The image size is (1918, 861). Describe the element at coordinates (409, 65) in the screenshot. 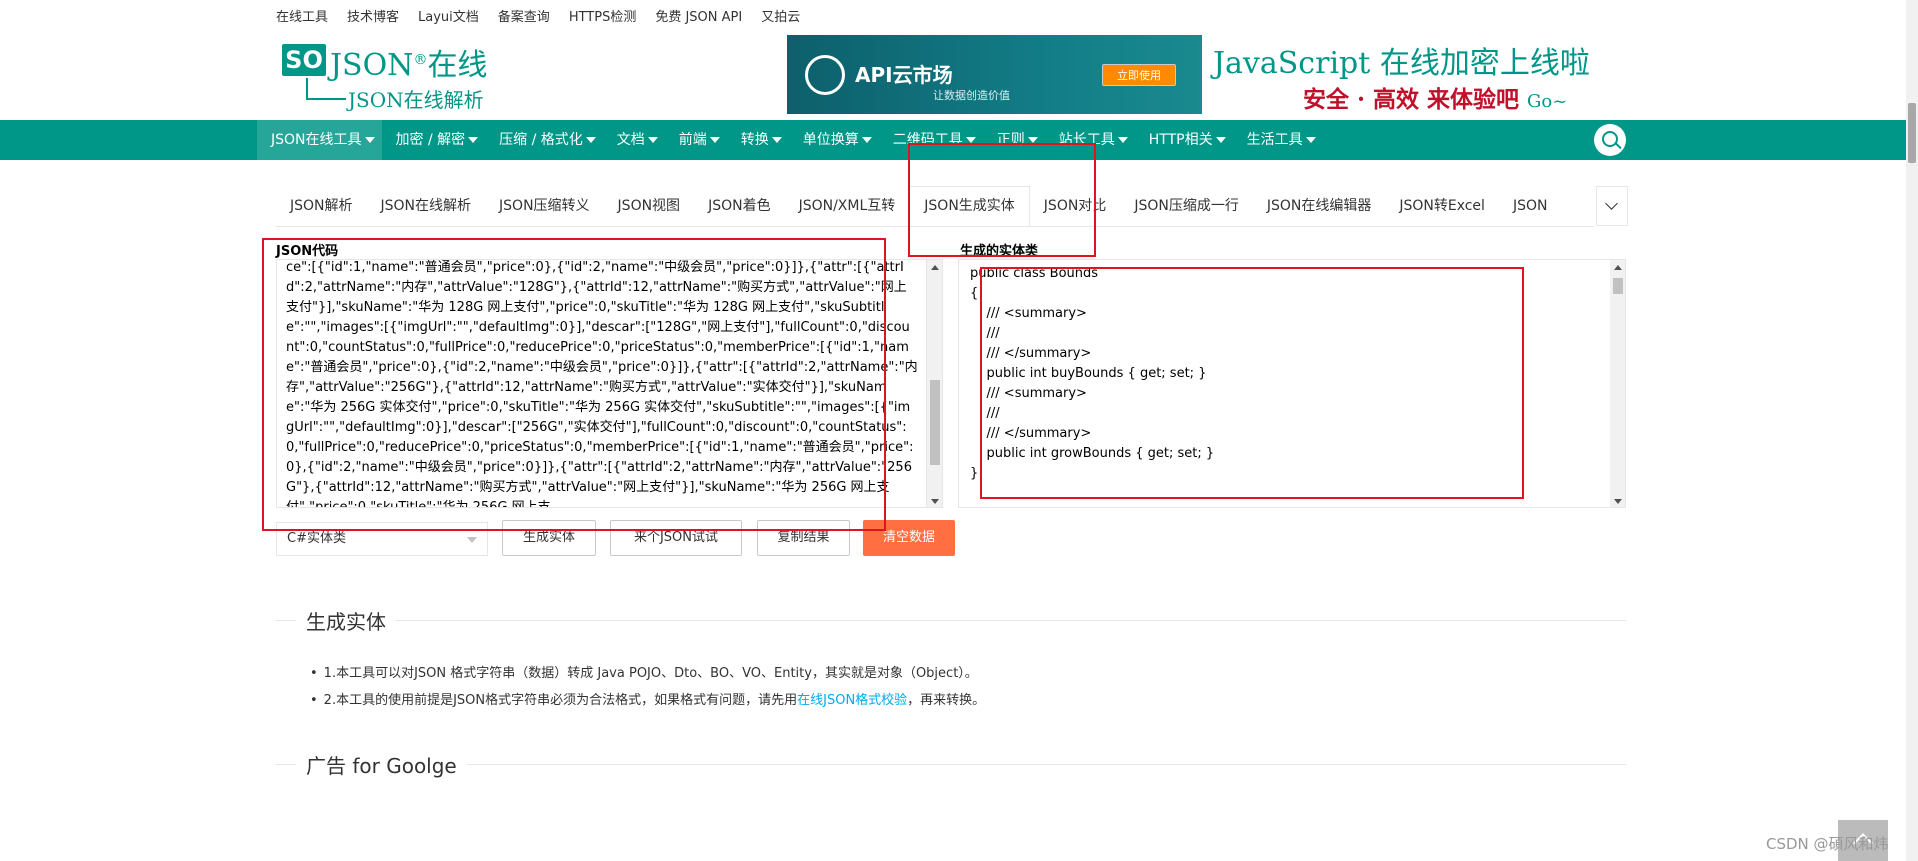

I see `logo-title: JSON®在线` at that location.